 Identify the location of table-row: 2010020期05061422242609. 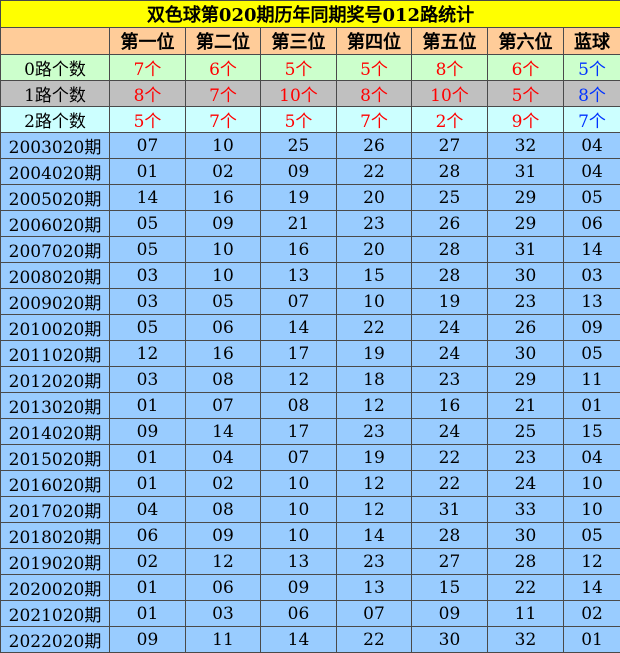
(310, 328).